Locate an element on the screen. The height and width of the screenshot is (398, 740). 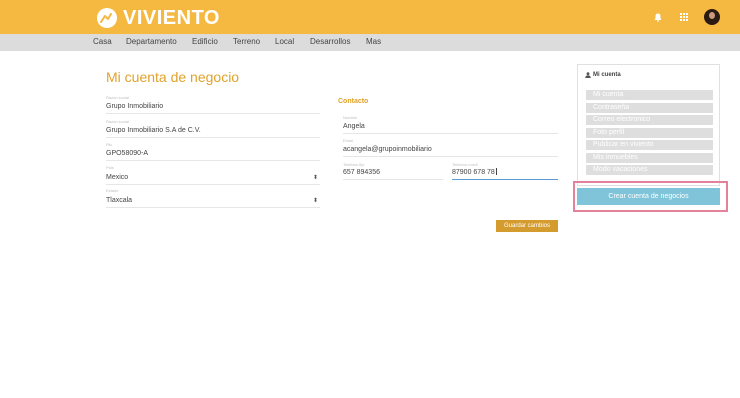
field-label: Rfc is located at coordinates (109, 144).